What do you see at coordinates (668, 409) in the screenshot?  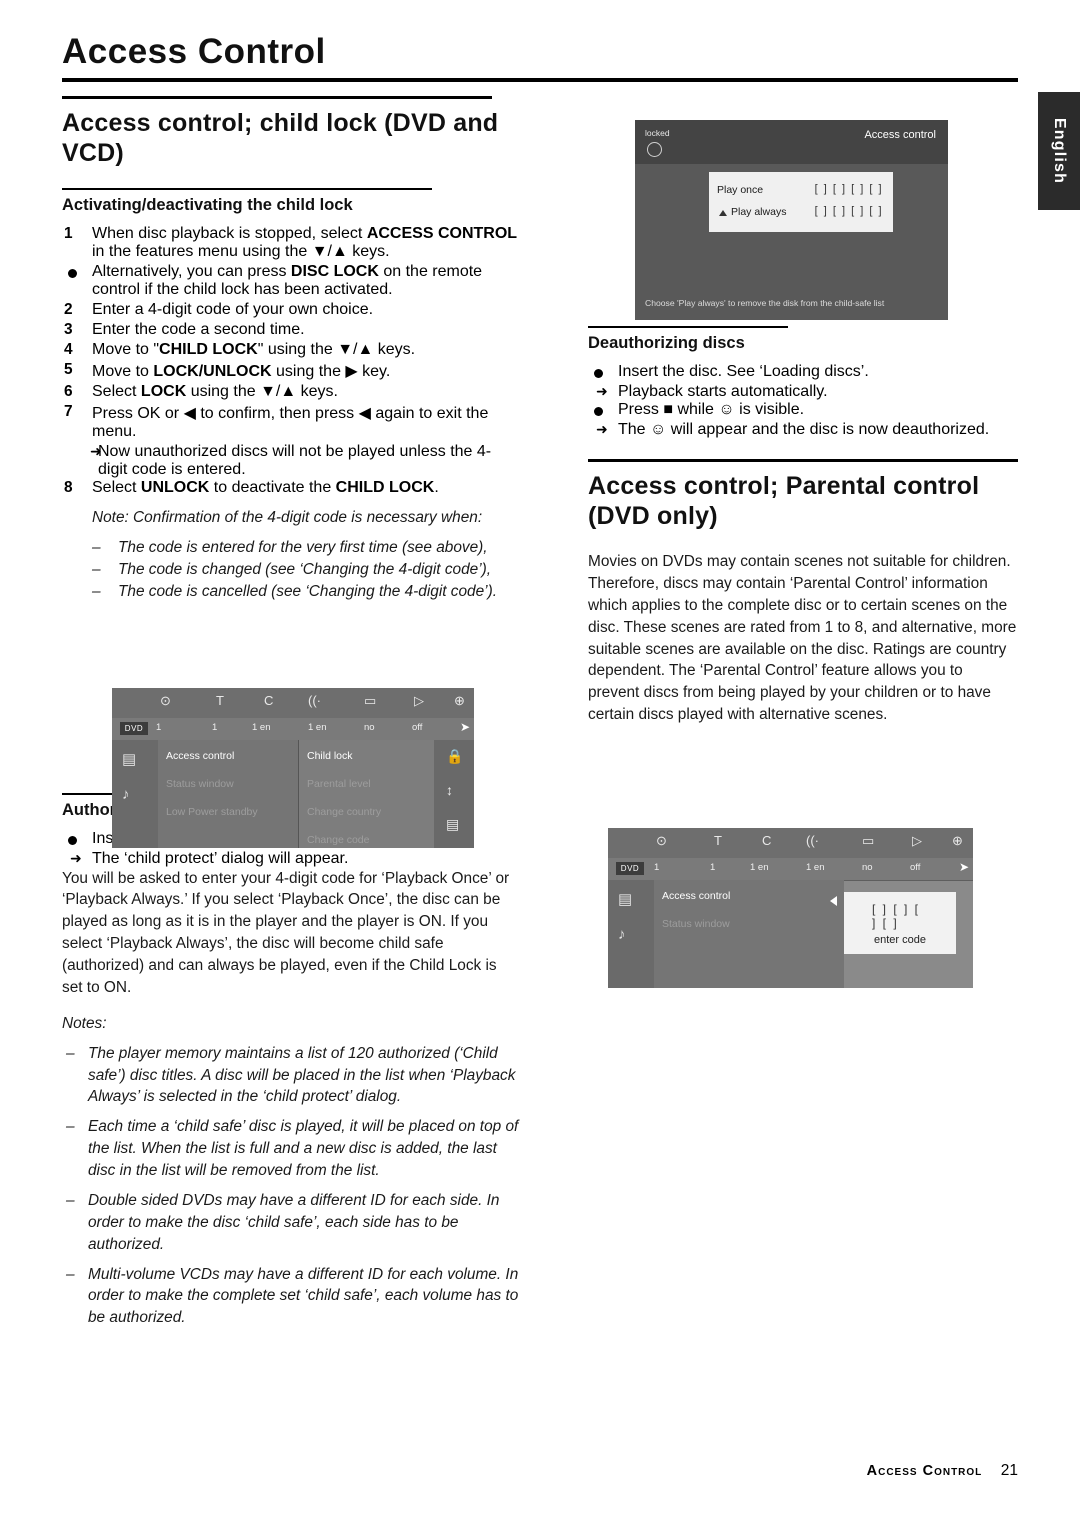 I see `stop-icon: ■` at bounding box center [668, 409].